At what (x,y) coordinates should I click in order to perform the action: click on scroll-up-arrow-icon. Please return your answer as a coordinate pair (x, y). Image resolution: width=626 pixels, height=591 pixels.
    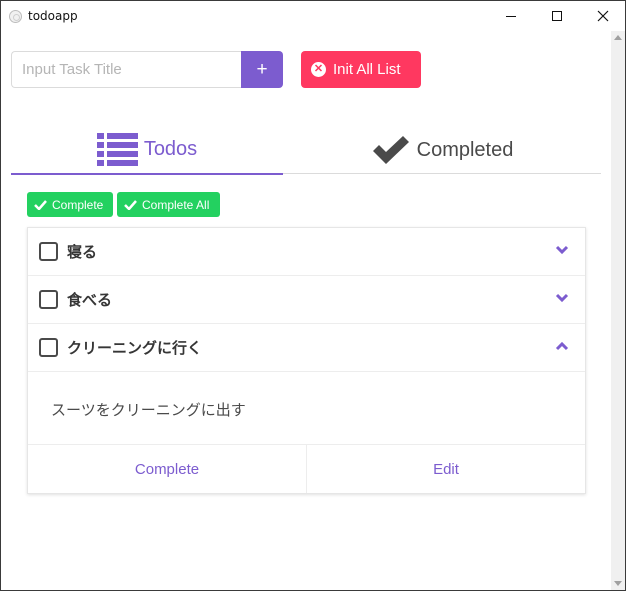
    Looking at the image, I should click on (618, 37).